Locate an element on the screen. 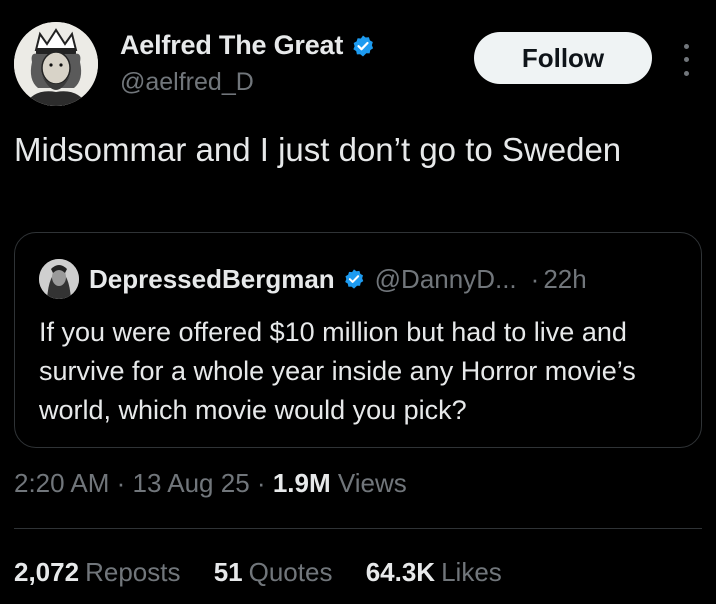 The height and width of the screenshot is (604, 716). quotes-label: Quotes is located at coordinates (290, 572).